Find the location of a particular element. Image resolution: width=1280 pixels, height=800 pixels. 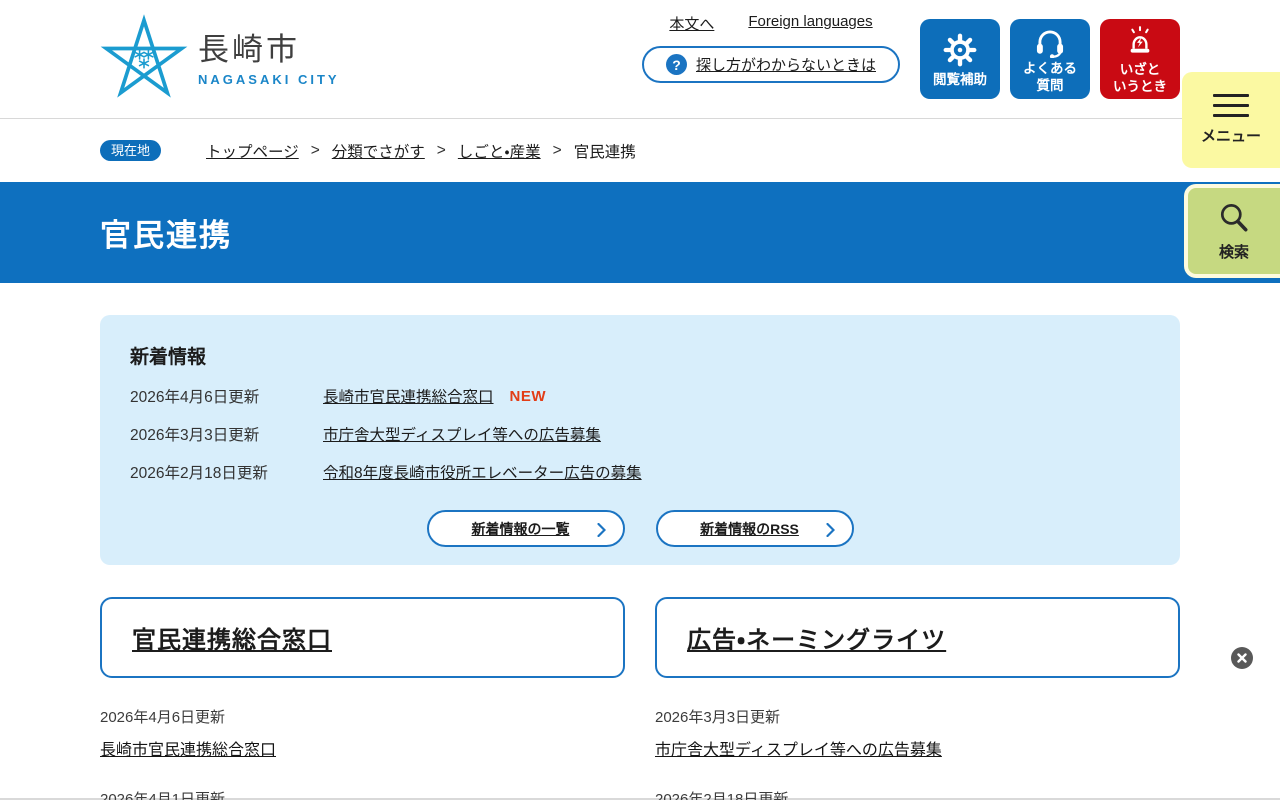

site-title: 長崎市 is located at coordinates (249, 49).